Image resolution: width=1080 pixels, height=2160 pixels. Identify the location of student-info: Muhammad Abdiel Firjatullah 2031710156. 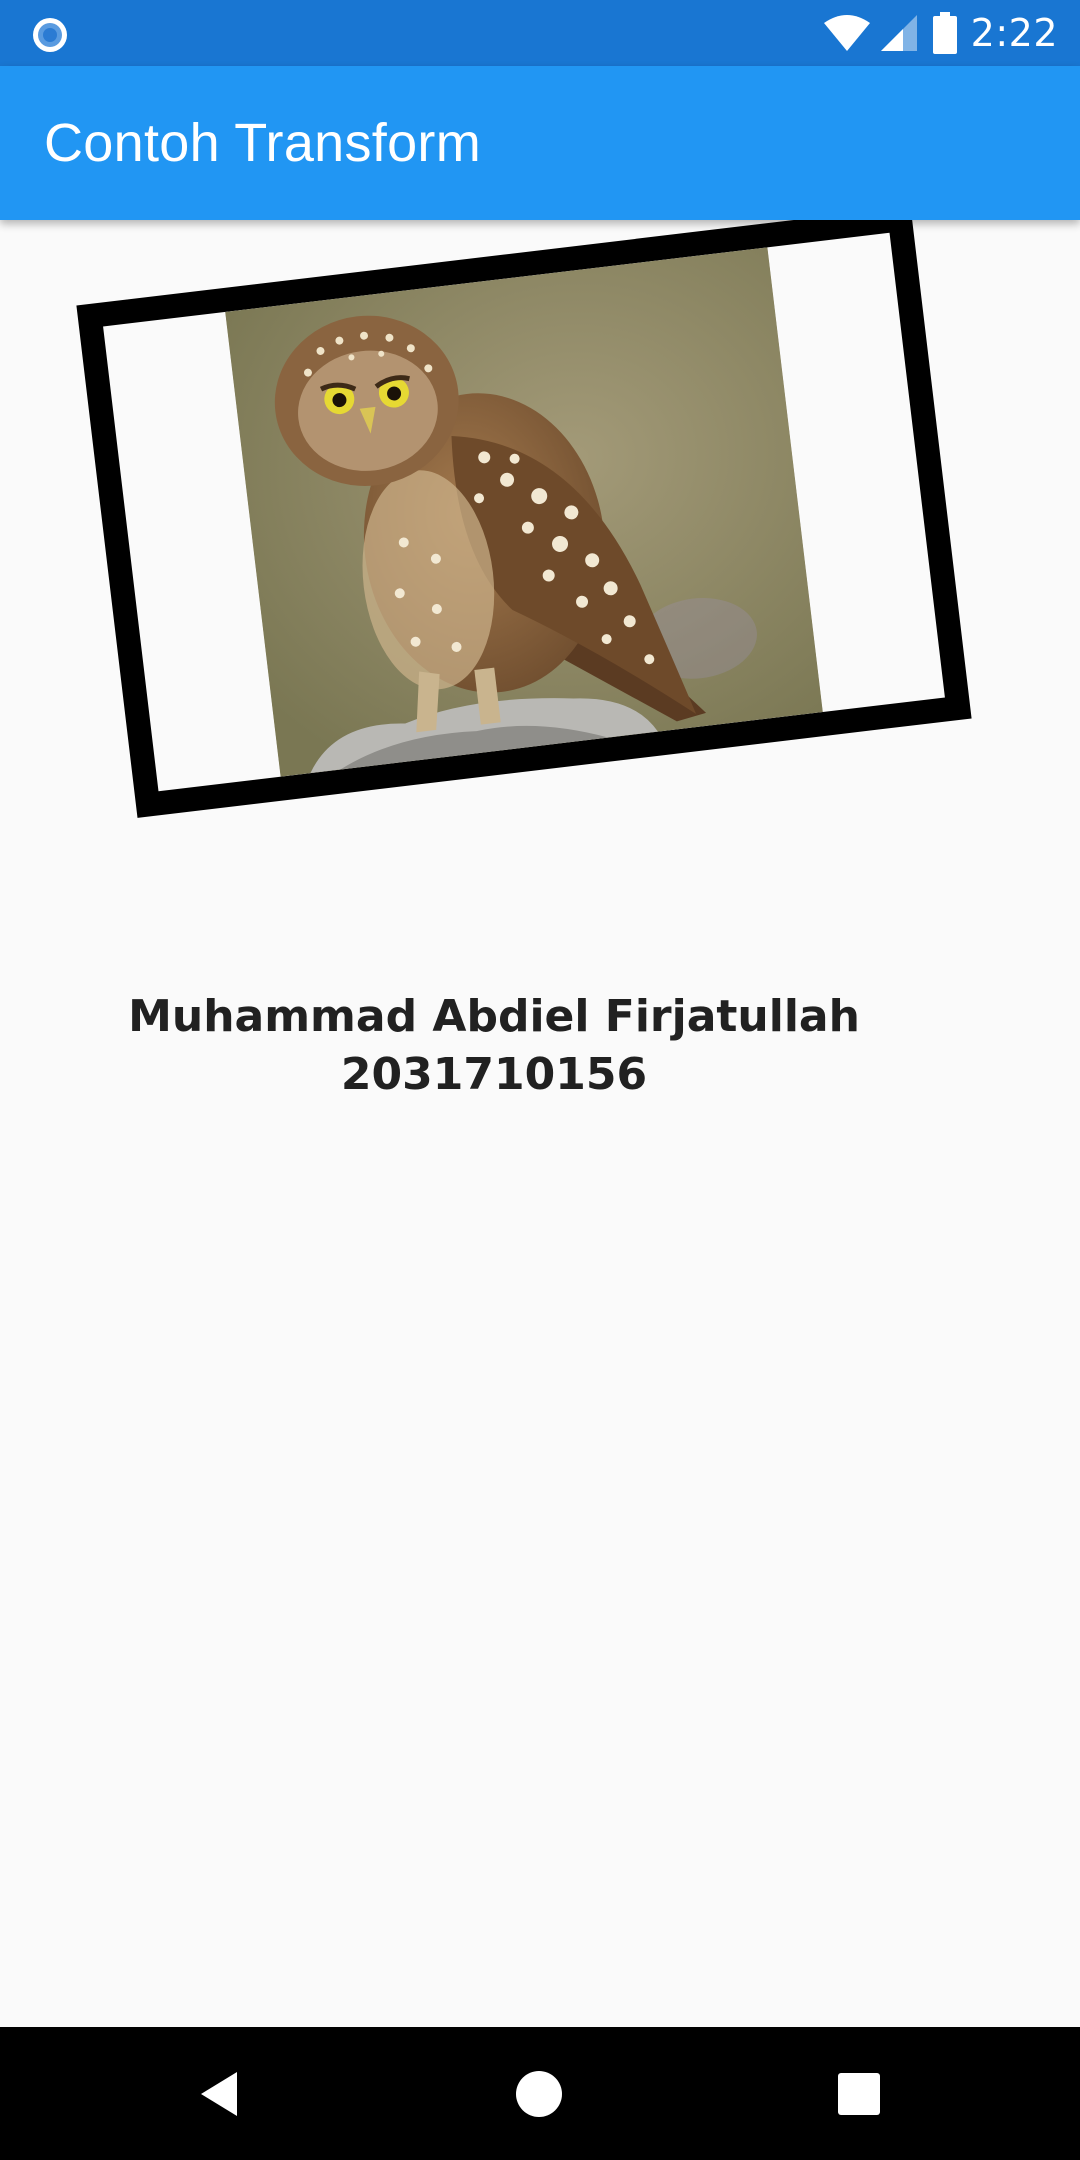
(494, 1046).